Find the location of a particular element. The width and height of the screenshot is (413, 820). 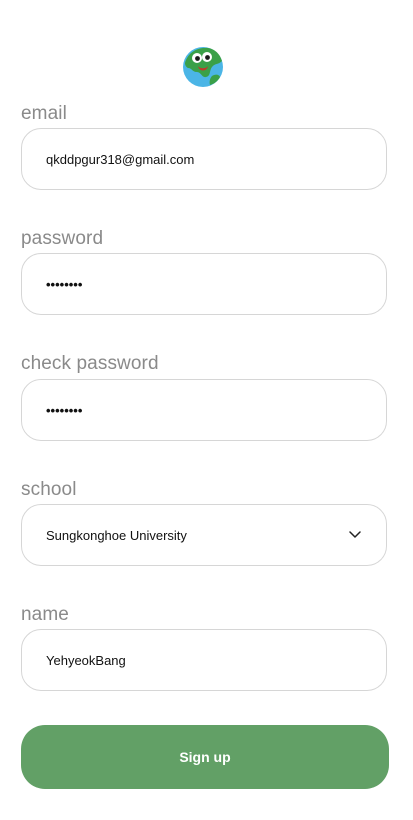

email-field: qkddpgur318@gmail.com is located at coordinates (204, 159).